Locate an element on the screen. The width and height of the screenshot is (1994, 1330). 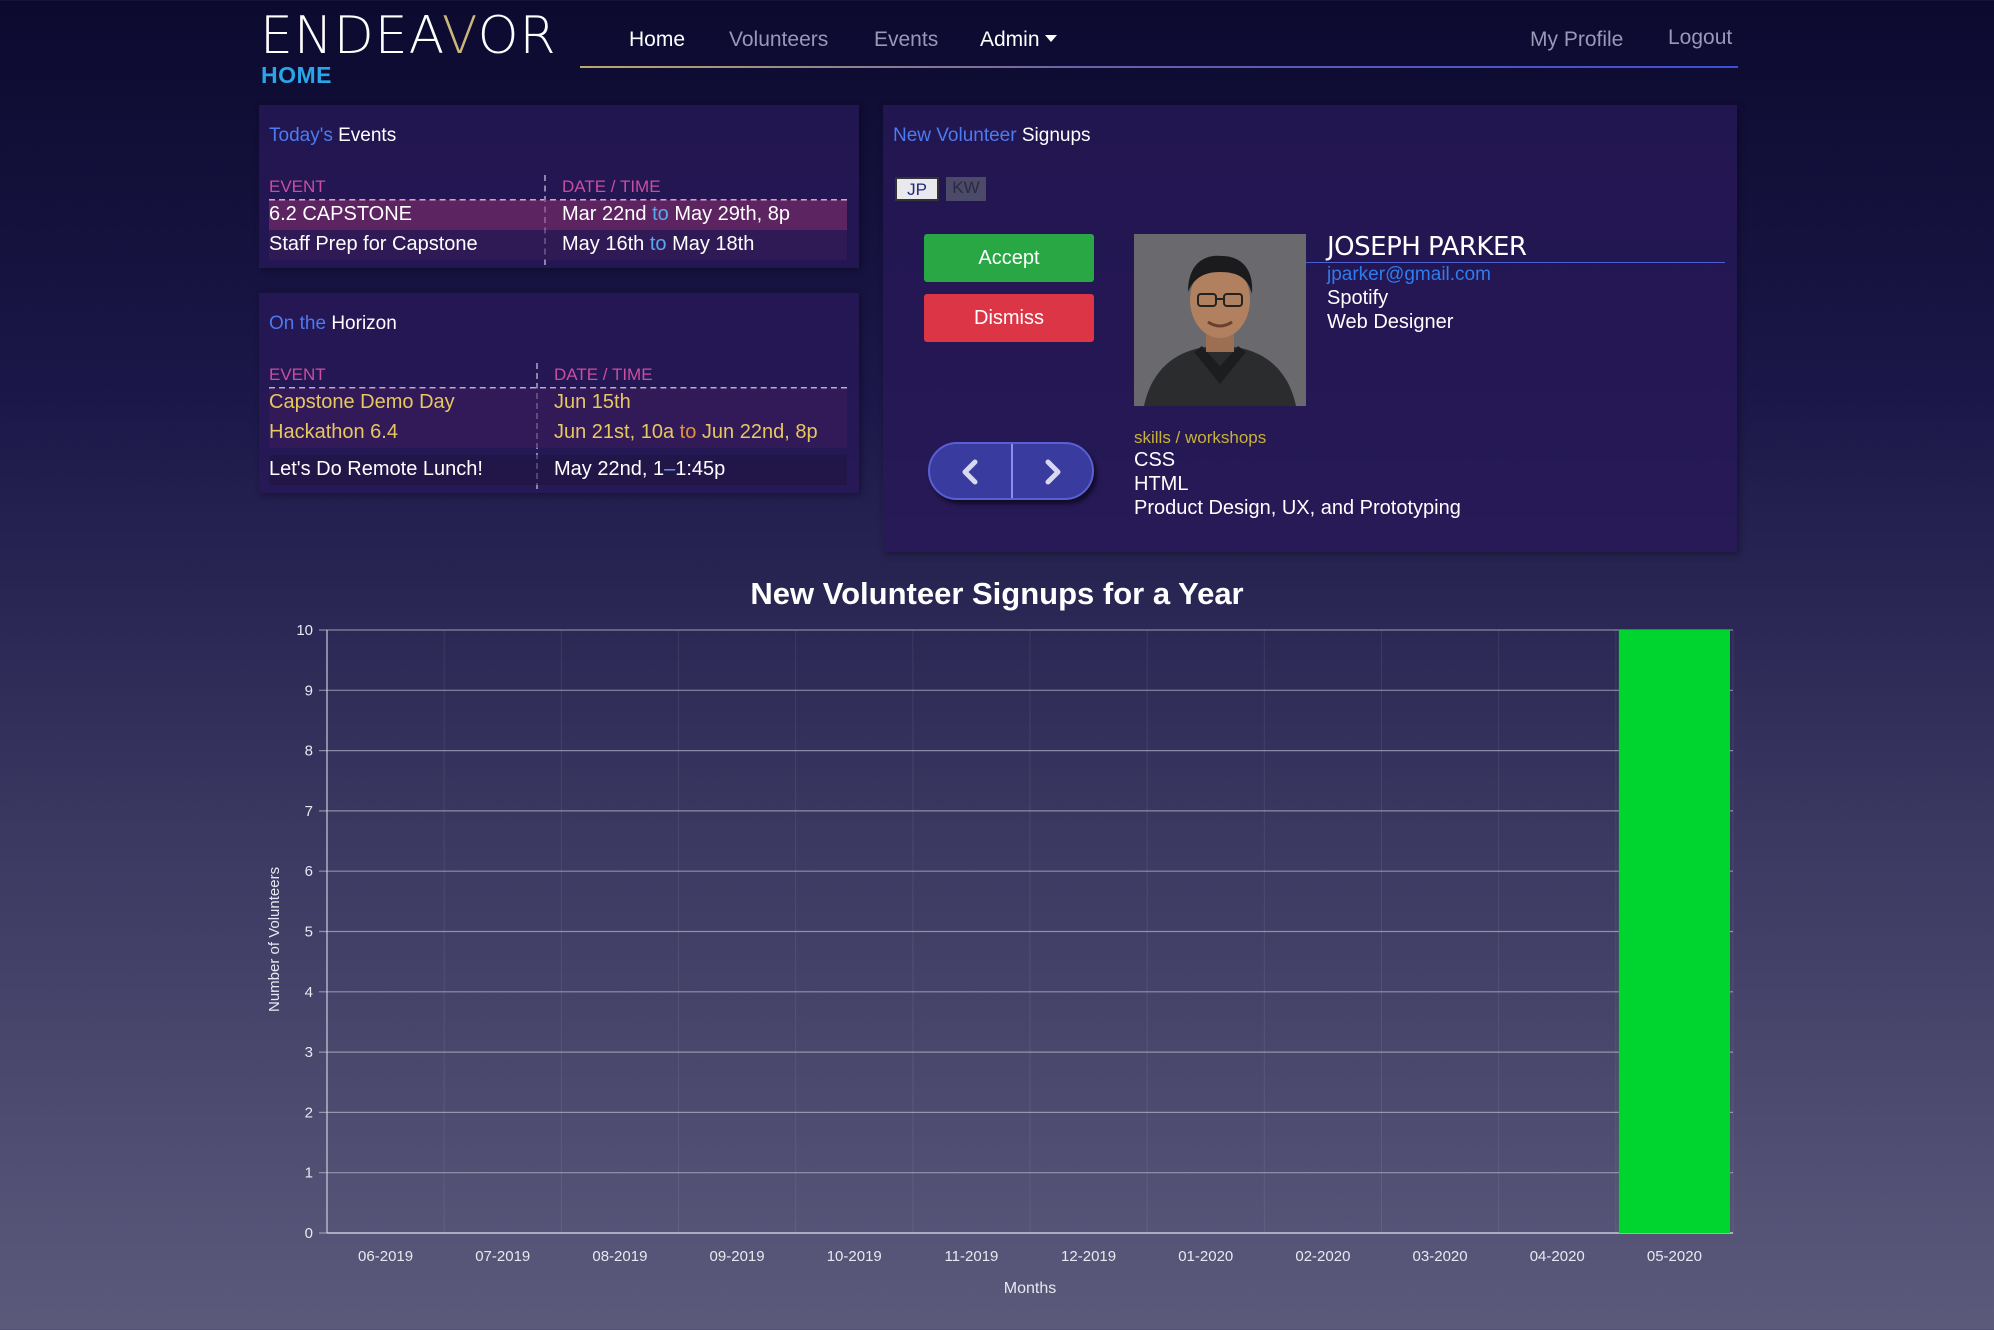
x-tick-label: 04-2020 is located at coordinates (1557, 1256).